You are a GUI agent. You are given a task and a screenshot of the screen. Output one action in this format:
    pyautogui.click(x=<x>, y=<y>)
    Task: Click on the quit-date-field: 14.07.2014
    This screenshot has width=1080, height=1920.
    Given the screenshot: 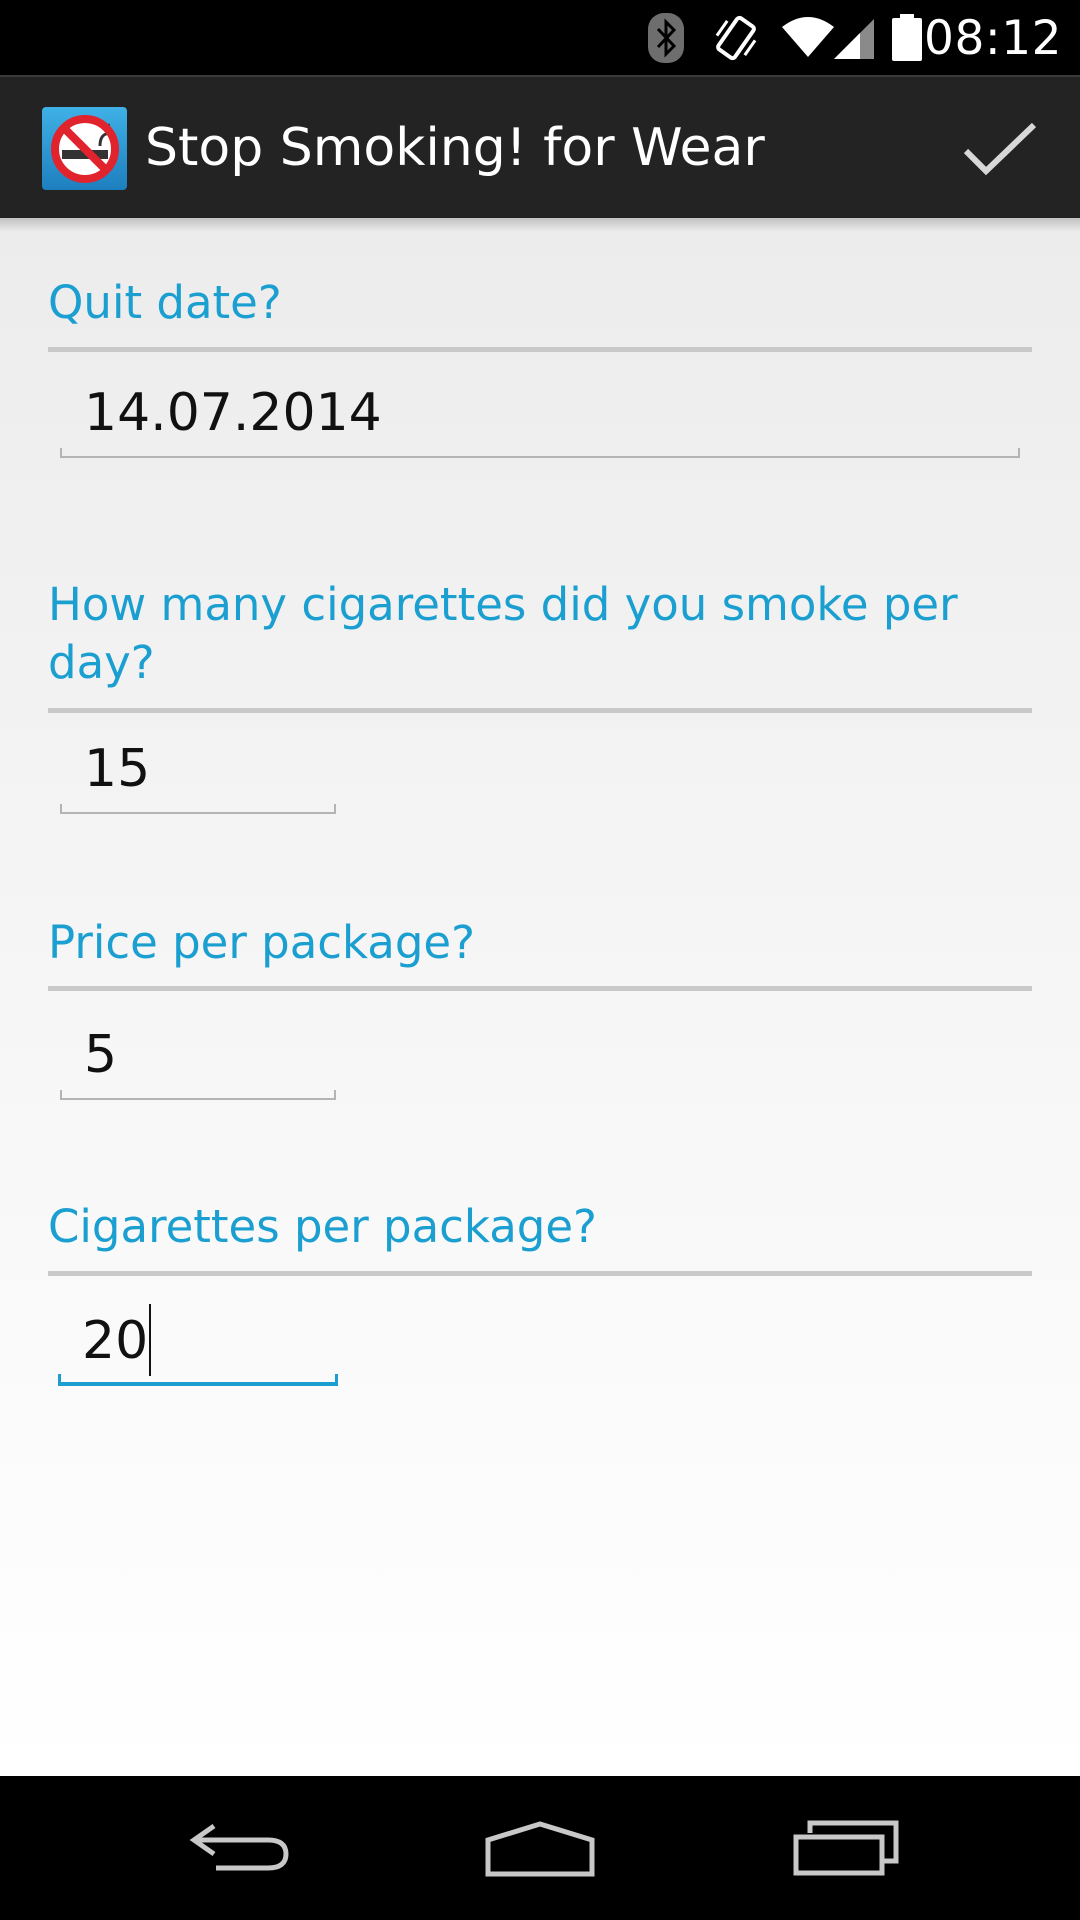 What is the action you would take?
    pyautogui.click(x=540, y=413)
    